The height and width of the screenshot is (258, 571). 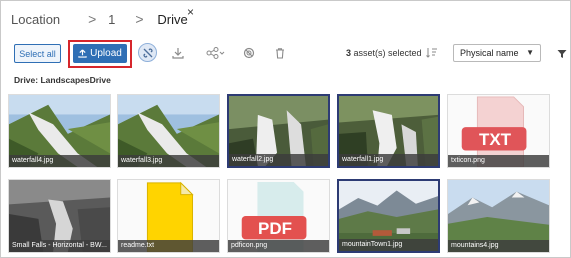 What do you see at coordinates (99, 19) in the screenshot?
I see `breadcrumb: Location > 1 > Drive` at bounding box center [99, 19].